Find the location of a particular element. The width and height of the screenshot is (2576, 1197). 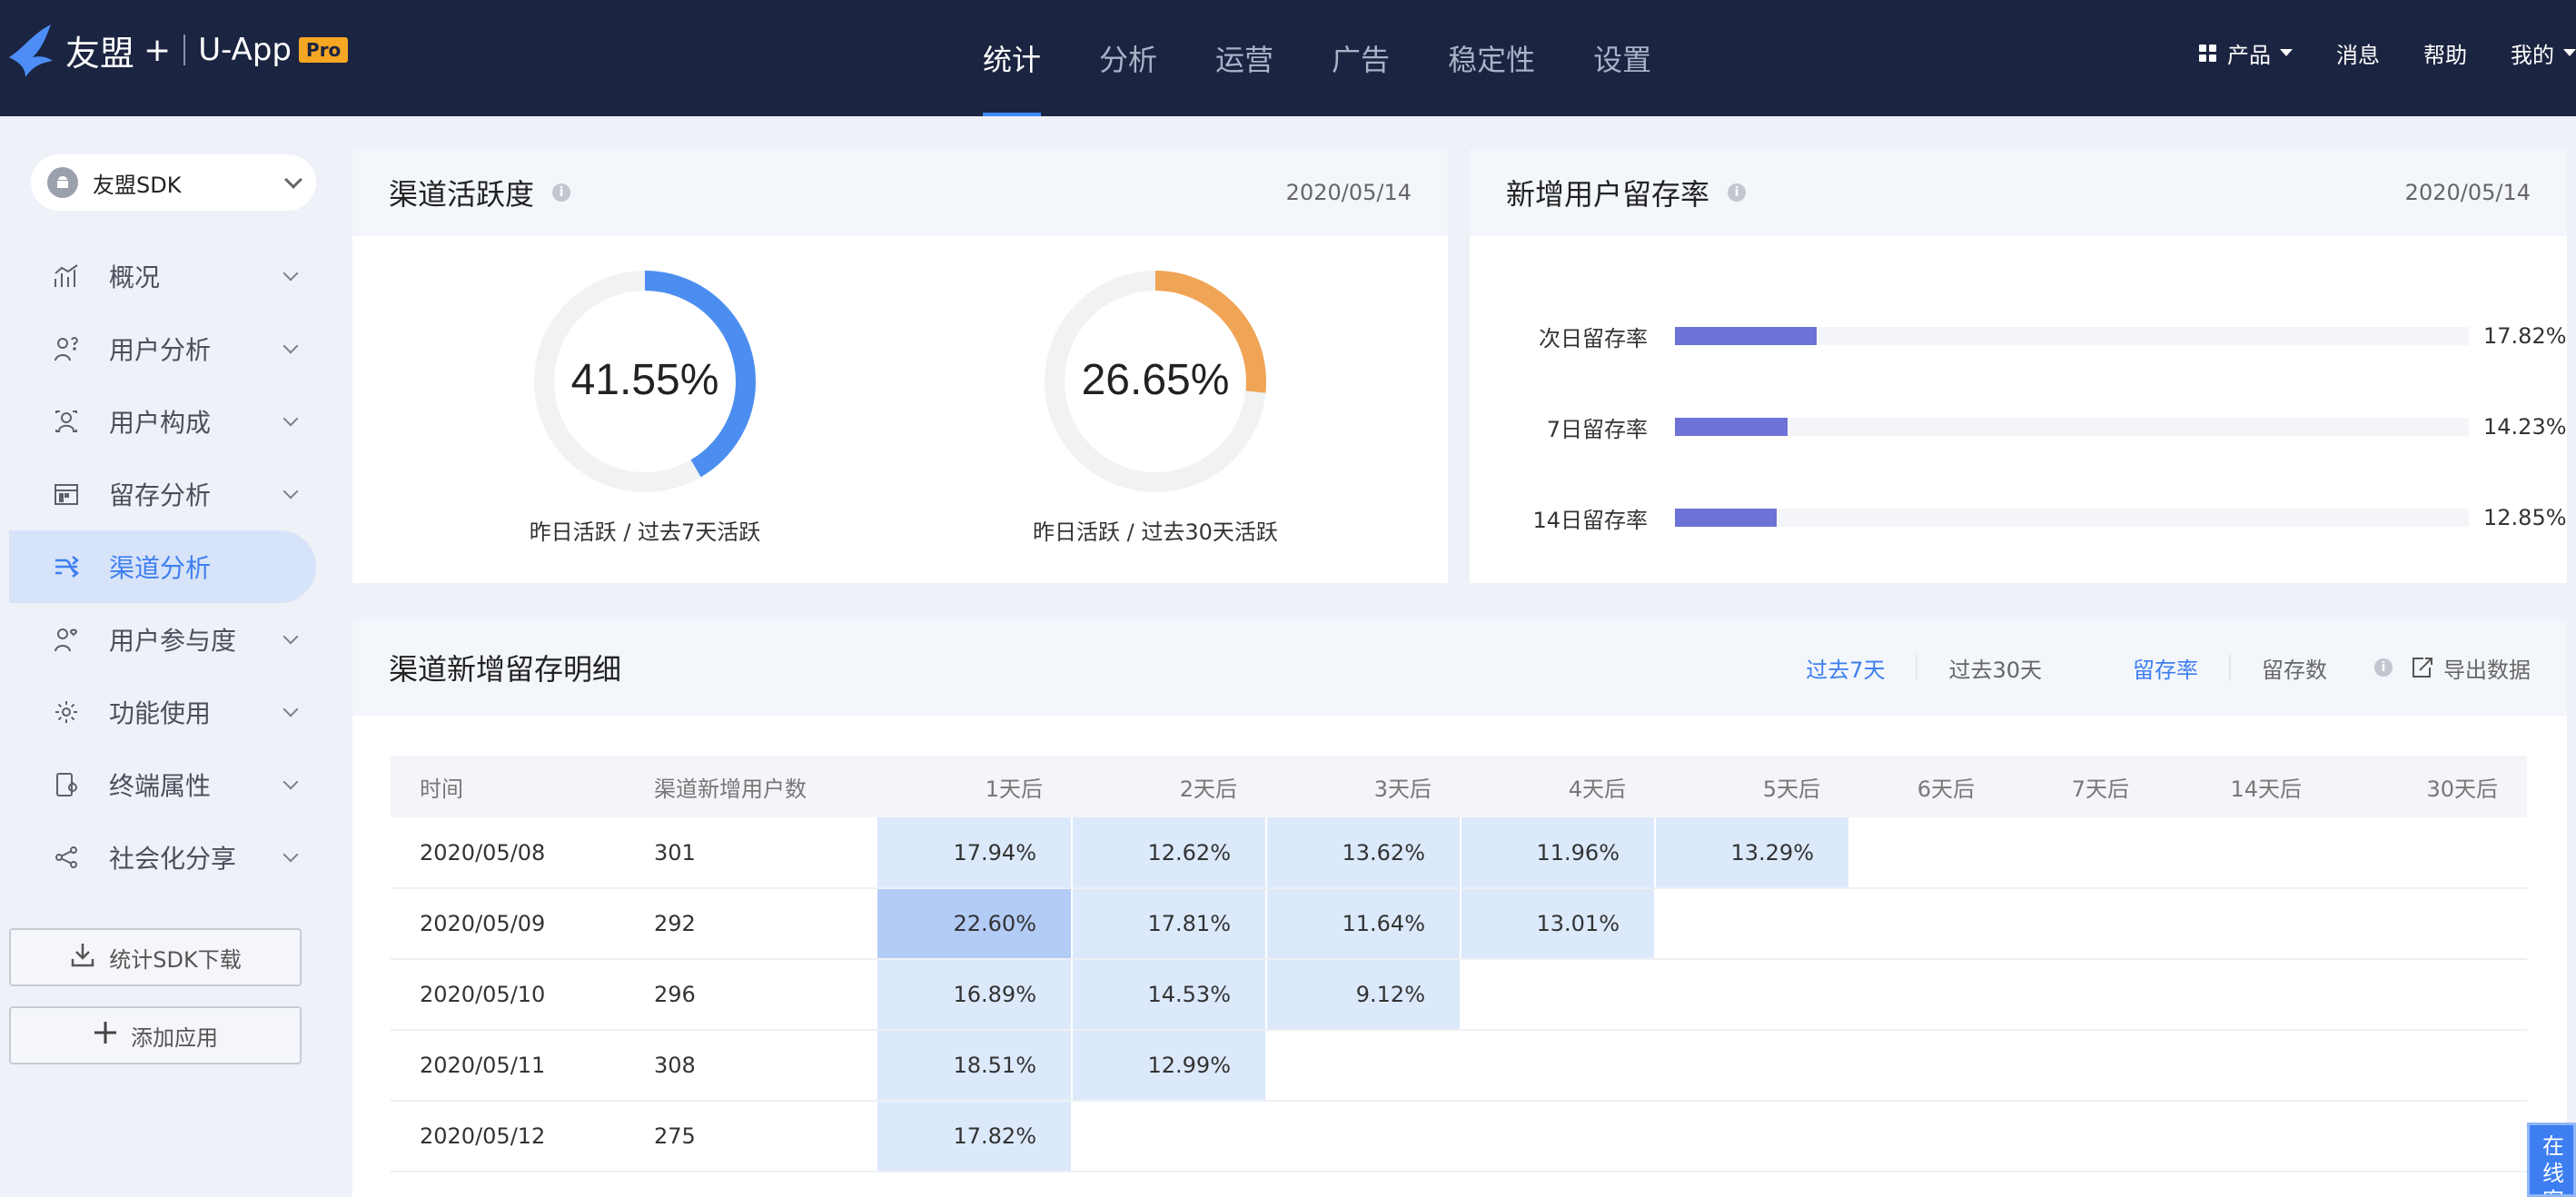

app-selector: 友盟SDK is located at coordinates (173, 182).